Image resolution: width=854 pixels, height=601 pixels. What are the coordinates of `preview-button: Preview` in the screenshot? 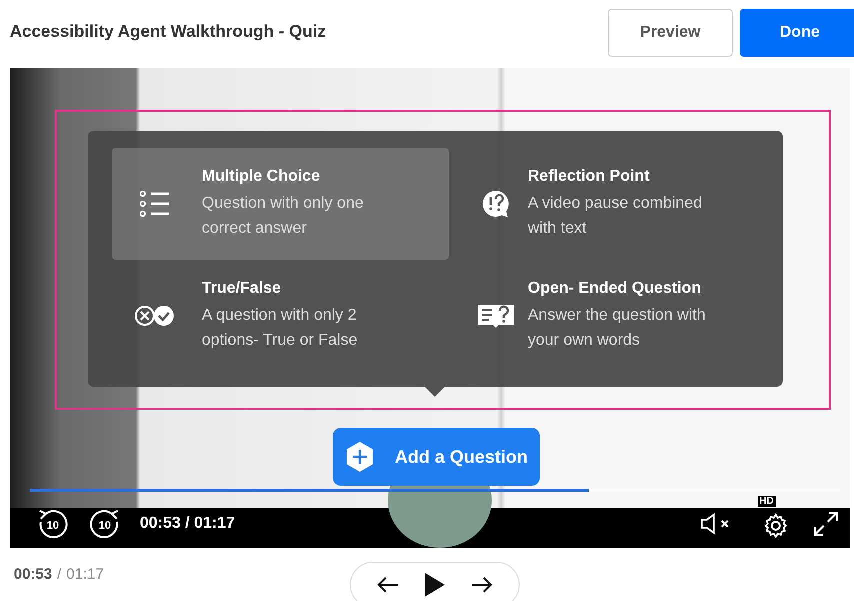 It's located at (670, 33).